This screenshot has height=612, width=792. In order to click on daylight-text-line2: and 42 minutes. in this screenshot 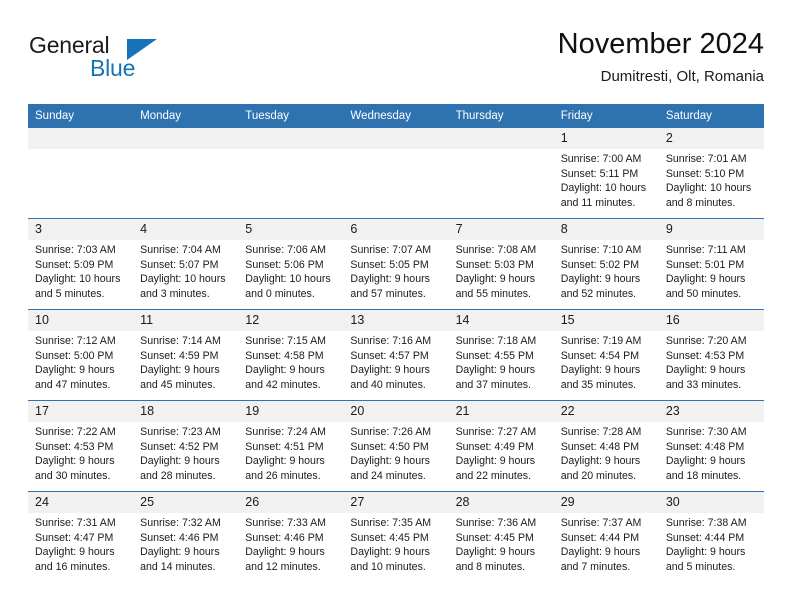, I will do `click(283, 384)`.